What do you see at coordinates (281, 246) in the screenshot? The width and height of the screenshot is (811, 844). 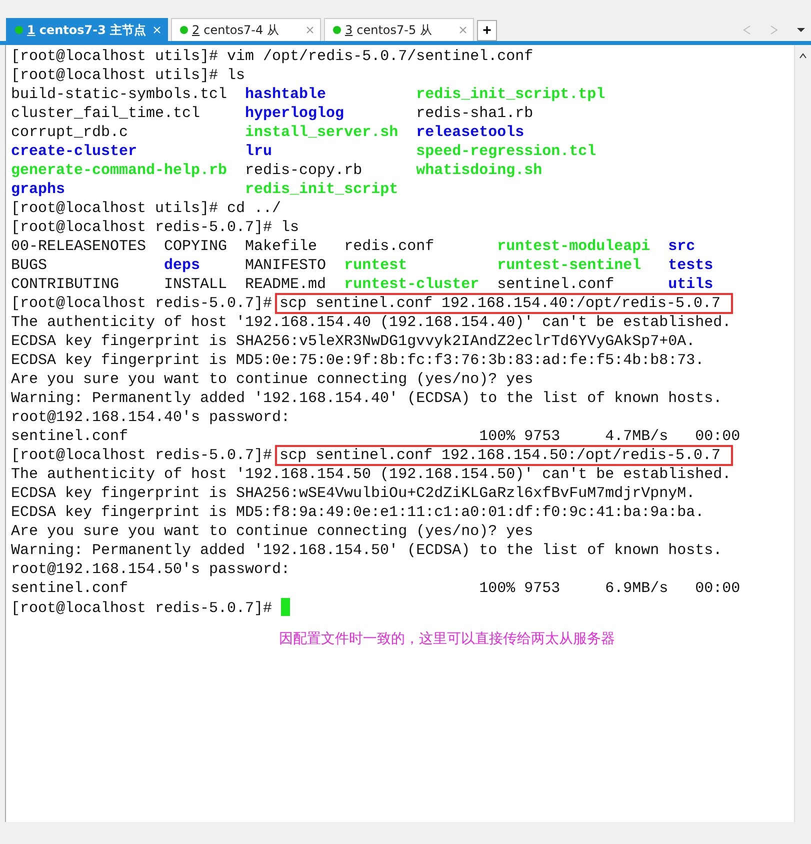 I see `file-name: Makefile` at bounding box center [281, 246].